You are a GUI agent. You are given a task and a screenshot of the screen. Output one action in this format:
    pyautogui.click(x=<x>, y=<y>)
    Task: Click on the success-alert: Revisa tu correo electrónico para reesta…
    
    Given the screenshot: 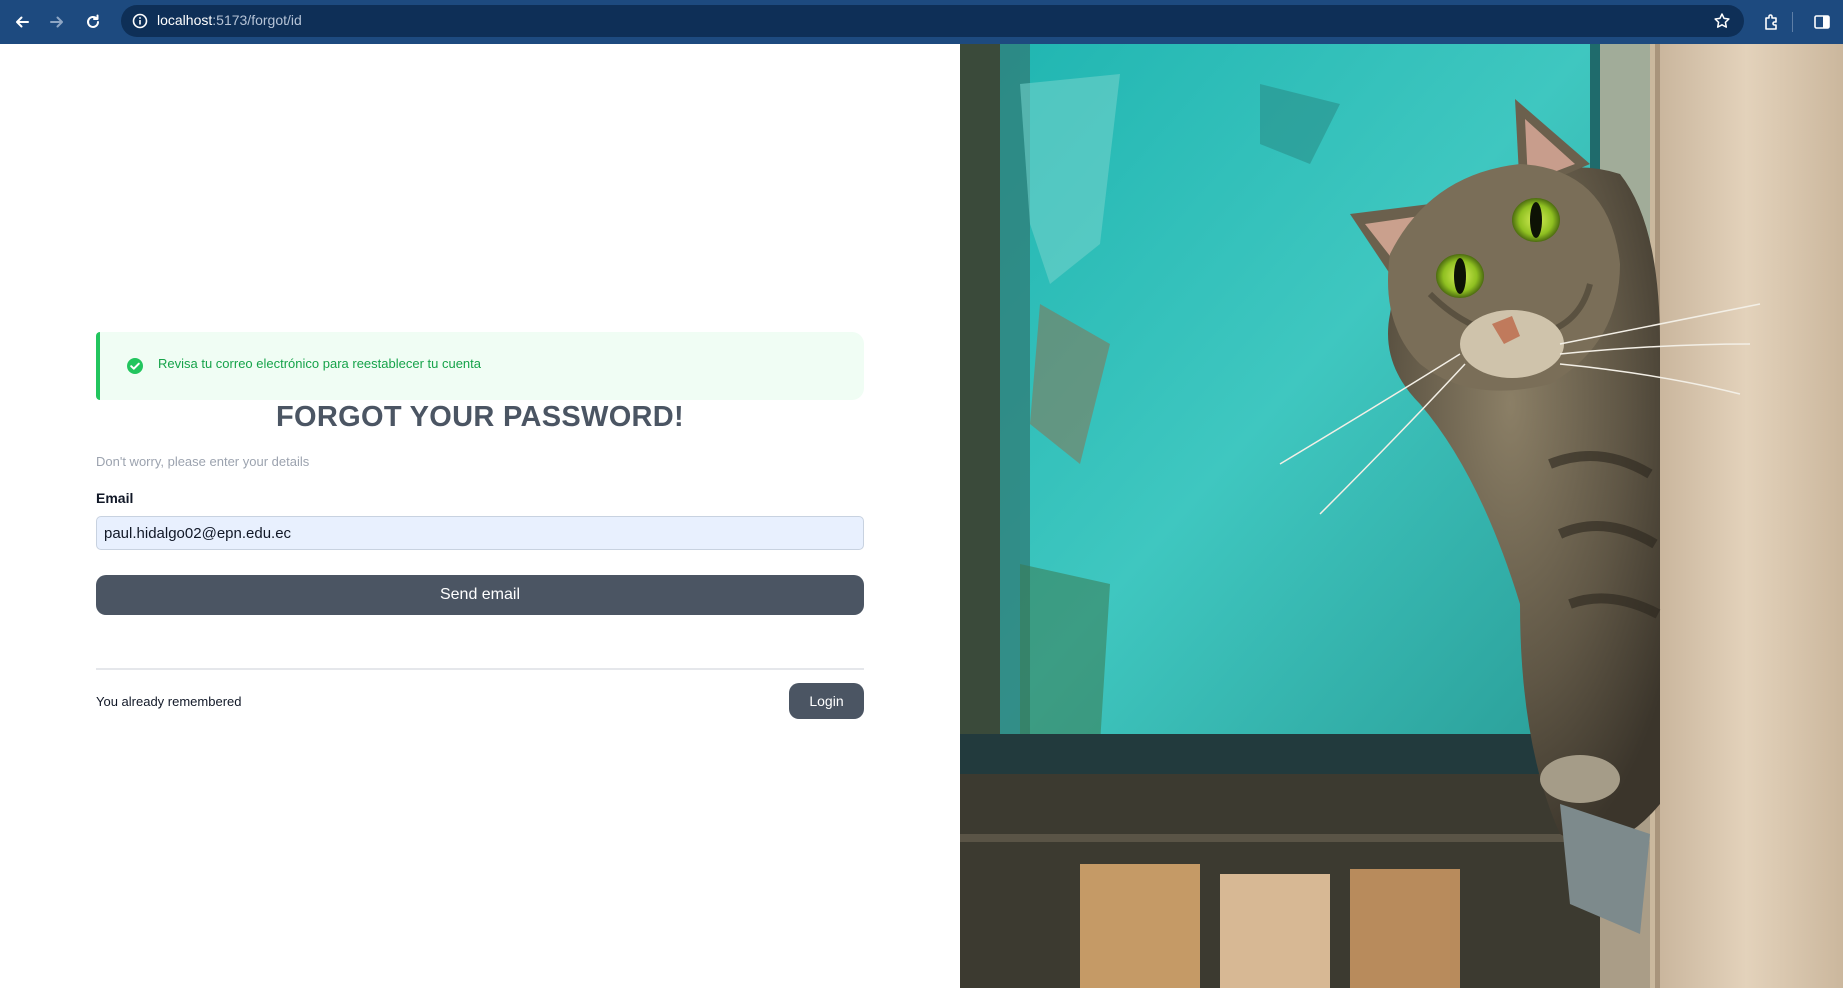 What is the action you would take?
    pyautogui.click(x=480, y=366)
    